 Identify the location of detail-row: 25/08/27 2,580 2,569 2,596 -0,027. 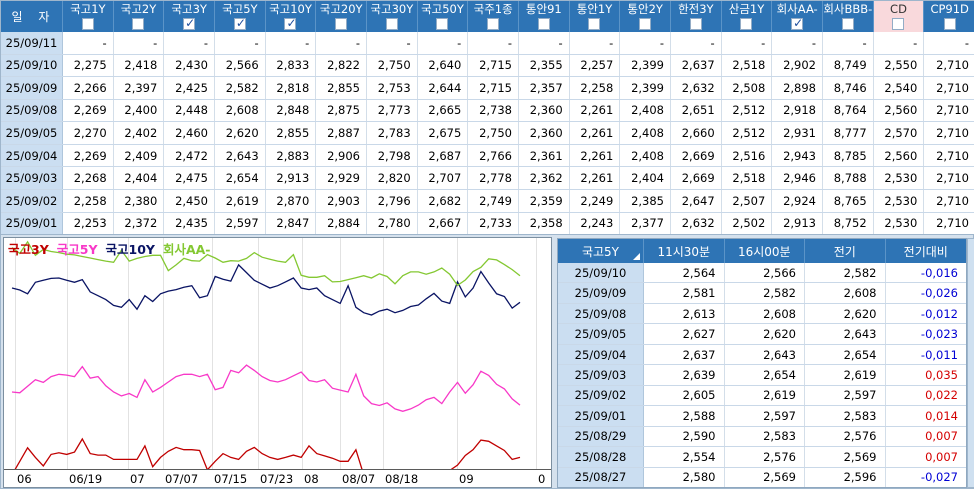
(762, 477).